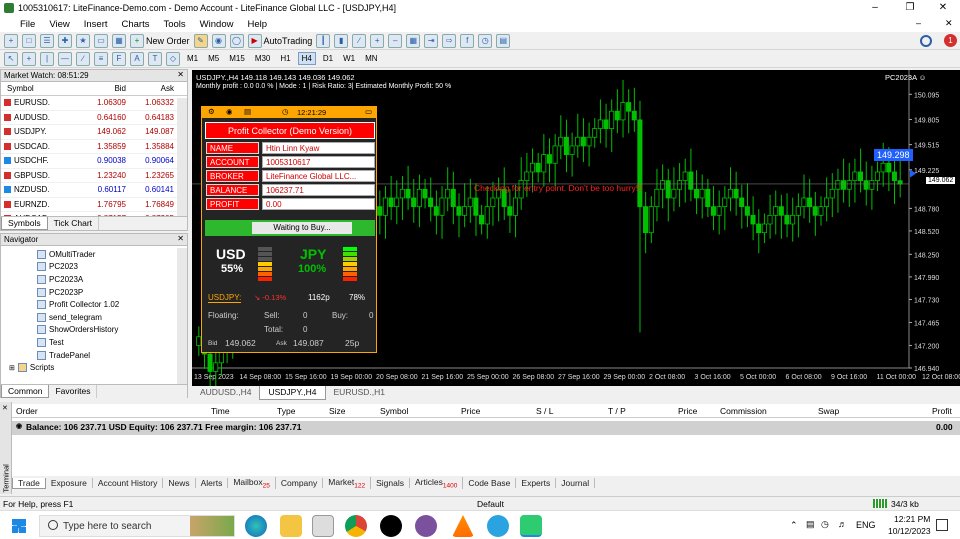  What do you see at coordinates (212, 483) in the screenshot?
I see `terminal-tab: Alerts` at bounding box center [212, 483].